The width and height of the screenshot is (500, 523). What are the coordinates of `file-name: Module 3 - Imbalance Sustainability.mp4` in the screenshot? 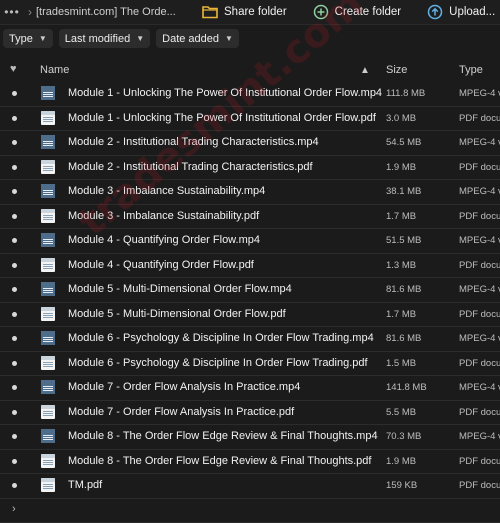 It's located at (166, 191).